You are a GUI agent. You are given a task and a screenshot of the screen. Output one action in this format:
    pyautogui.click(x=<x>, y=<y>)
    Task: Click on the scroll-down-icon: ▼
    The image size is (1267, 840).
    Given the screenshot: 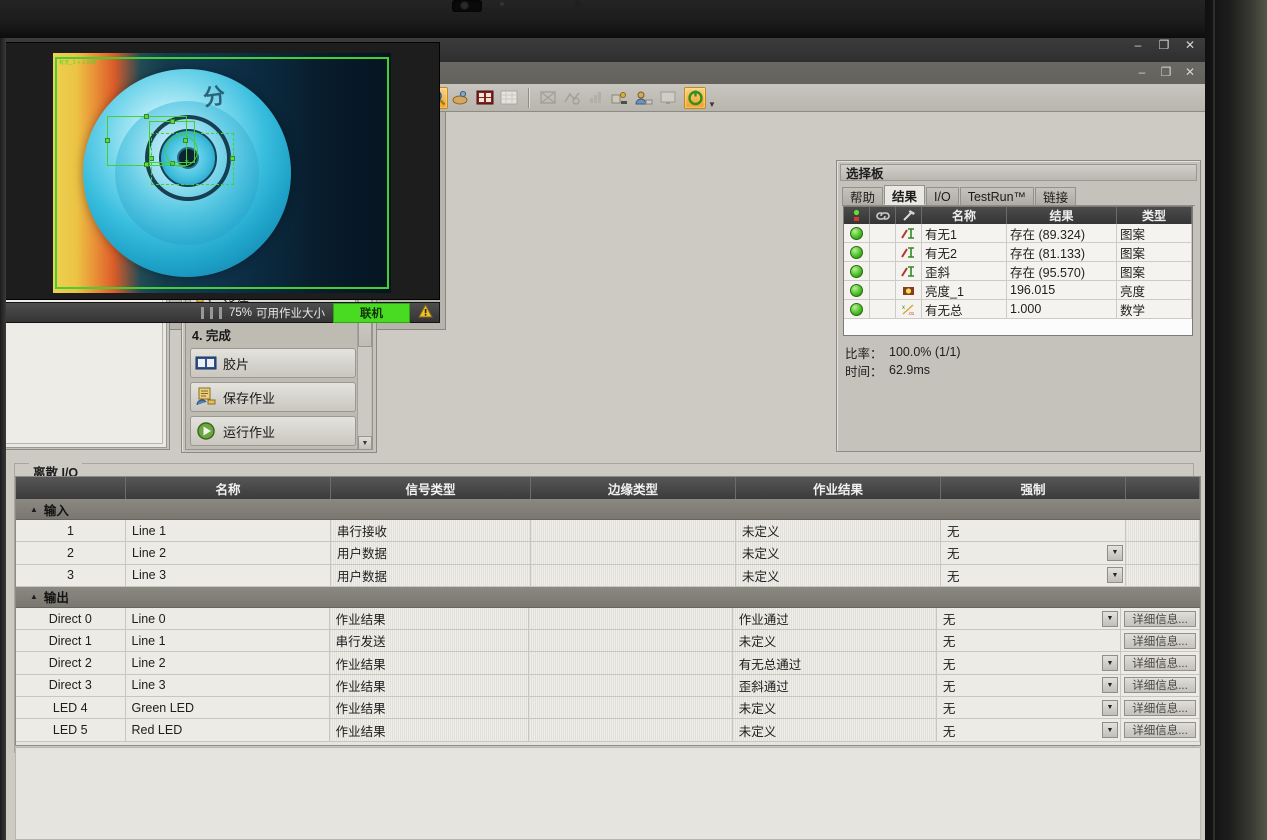 What is the action you would take?
    pyautogui.click(x=365, y=442)
    